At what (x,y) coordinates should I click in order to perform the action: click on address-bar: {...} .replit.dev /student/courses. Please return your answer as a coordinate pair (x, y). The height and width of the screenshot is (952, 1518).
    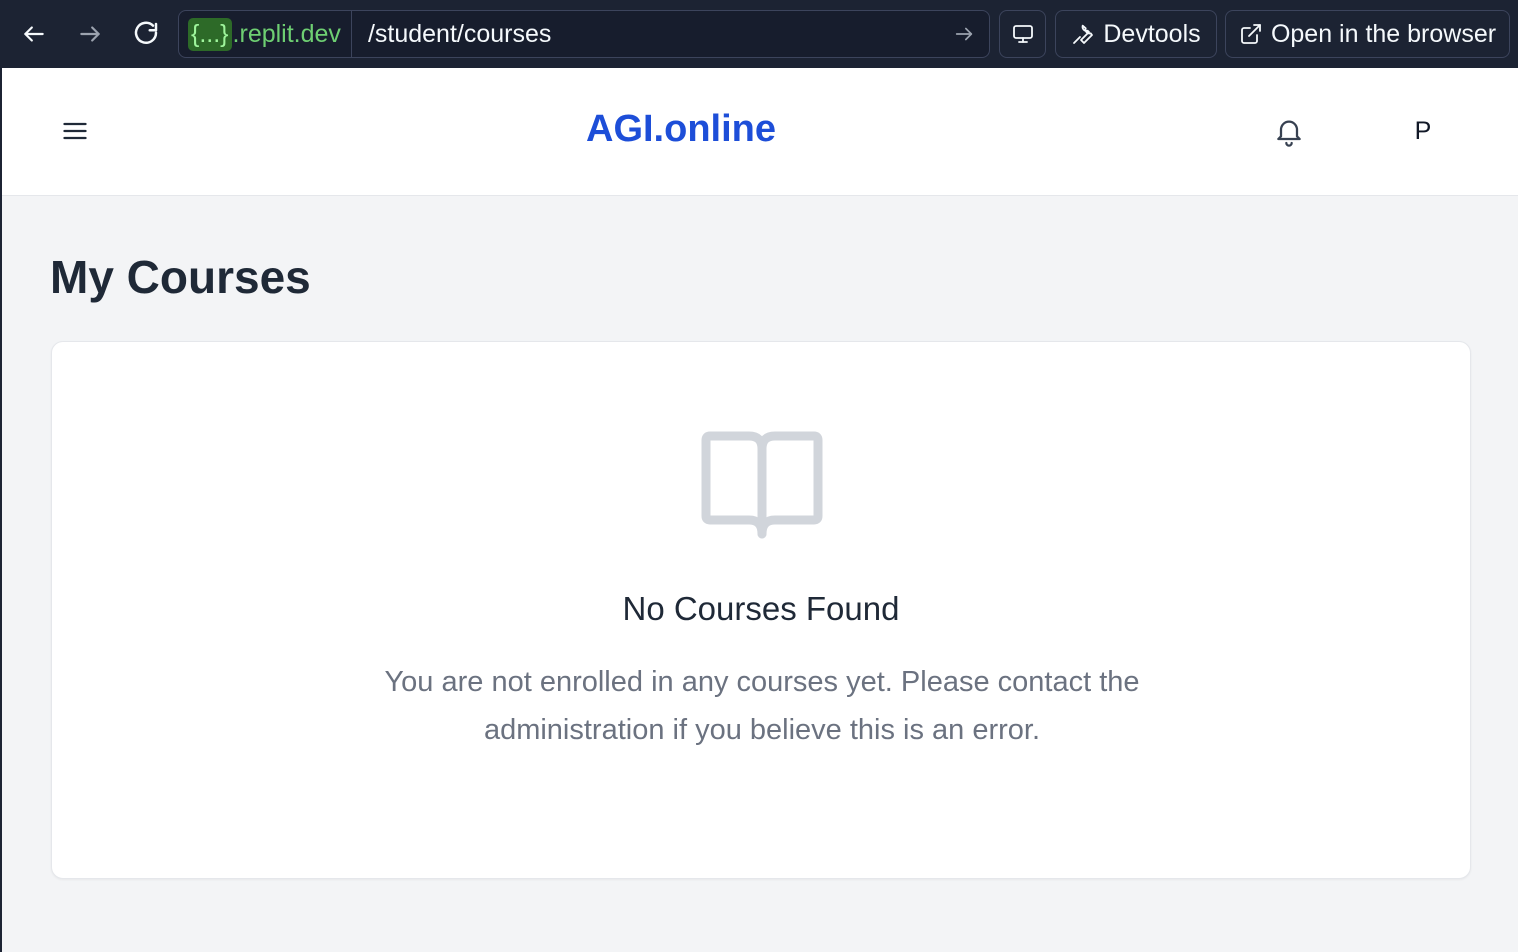
    Looking at the image, I should click on (584, 34).